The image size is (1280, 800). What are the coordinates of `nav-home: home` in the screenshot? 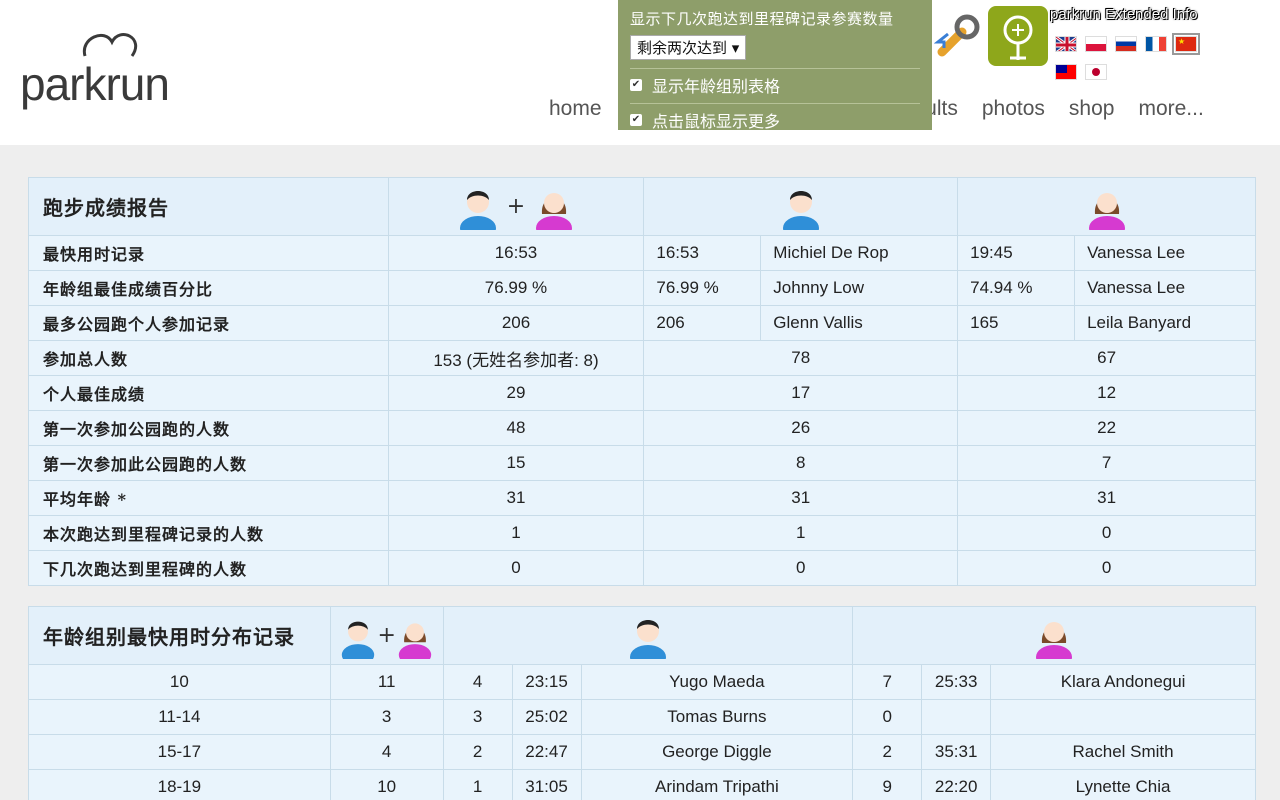 It's located at (575, 110).